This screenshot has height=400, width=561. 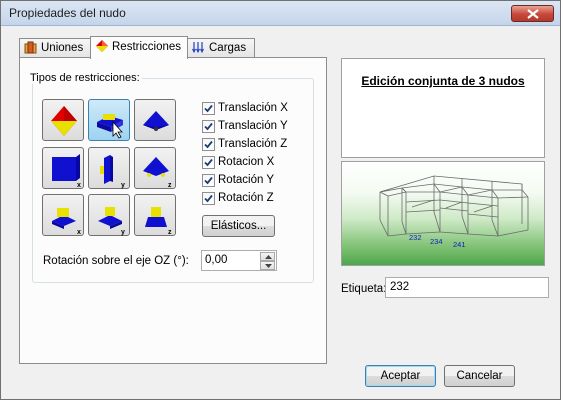 I want to click on structure-preview: 232 234 241, so click(x=443, y=213).